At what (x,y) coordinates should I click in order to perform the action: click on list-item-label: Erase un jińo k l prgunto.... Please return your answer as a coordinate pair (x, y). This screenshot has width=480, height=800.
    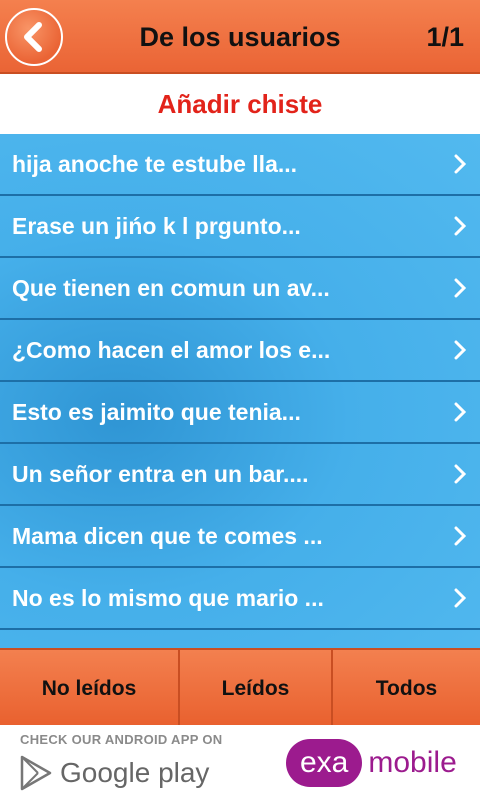
    Looking at the image, I should click on (156, 226).